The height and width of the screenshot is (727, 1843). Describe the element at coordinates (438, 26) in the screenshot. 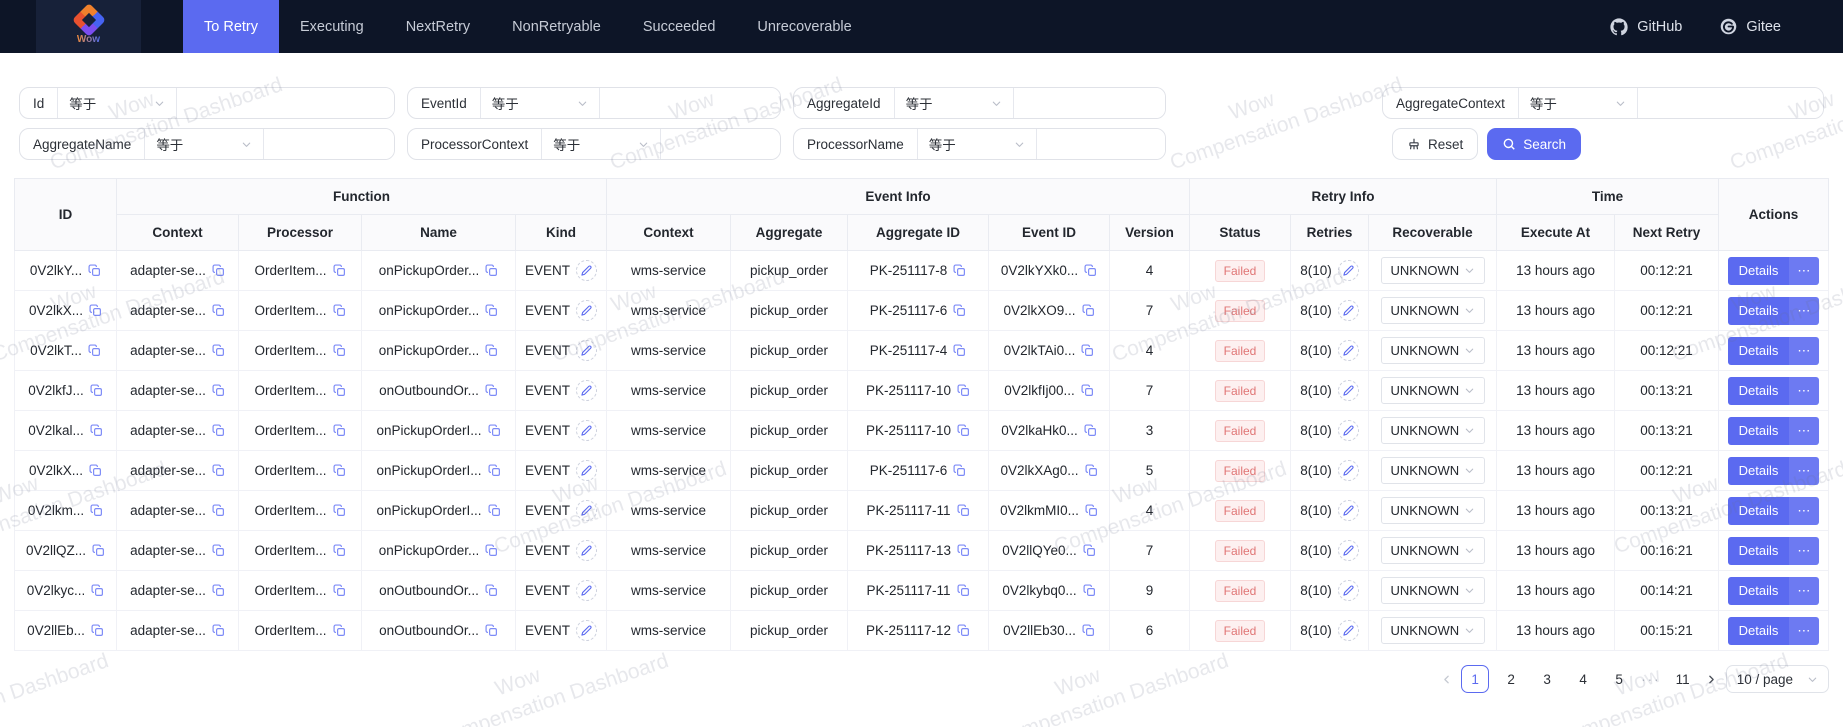

I see `tab-nextretry: NextRetry` at that location.